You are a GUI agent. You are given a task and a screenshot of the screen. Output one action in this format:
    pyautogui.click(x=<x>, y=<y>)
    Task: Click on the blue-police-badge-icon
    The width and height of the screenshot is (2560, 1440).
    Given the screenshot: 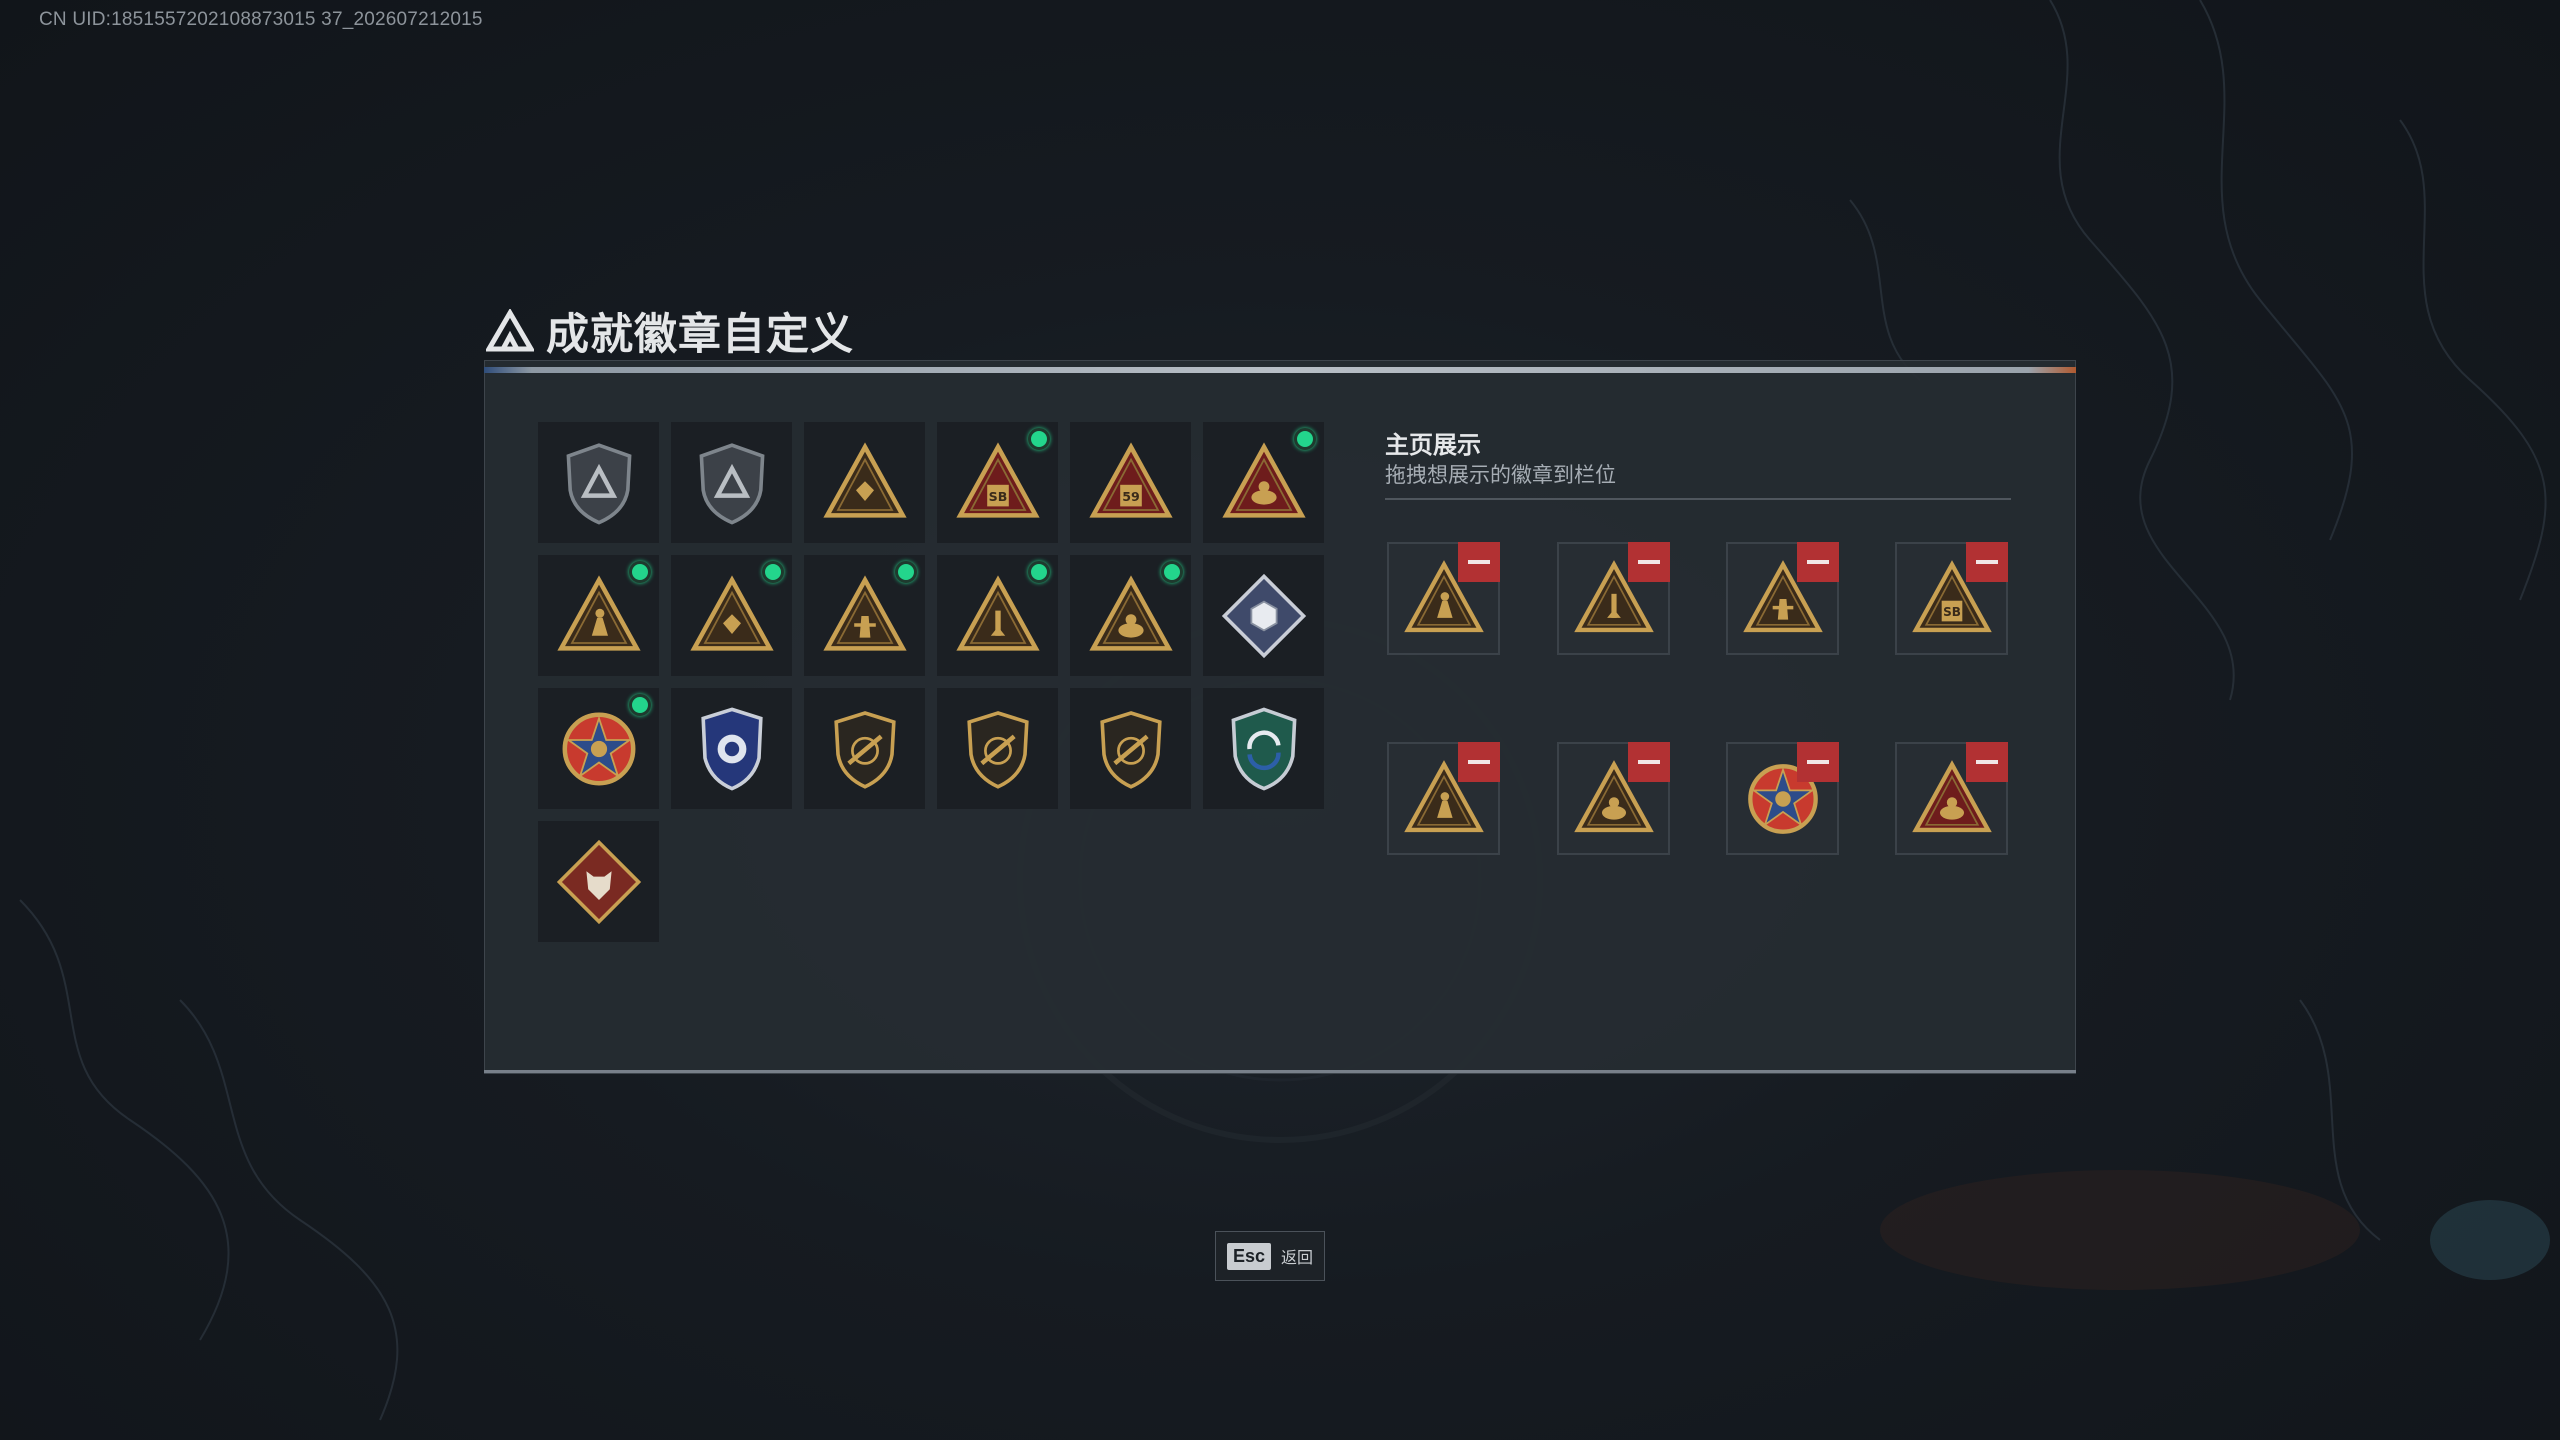 What is the action you would take?
    pyautogui.click(x=731, y=749)
    